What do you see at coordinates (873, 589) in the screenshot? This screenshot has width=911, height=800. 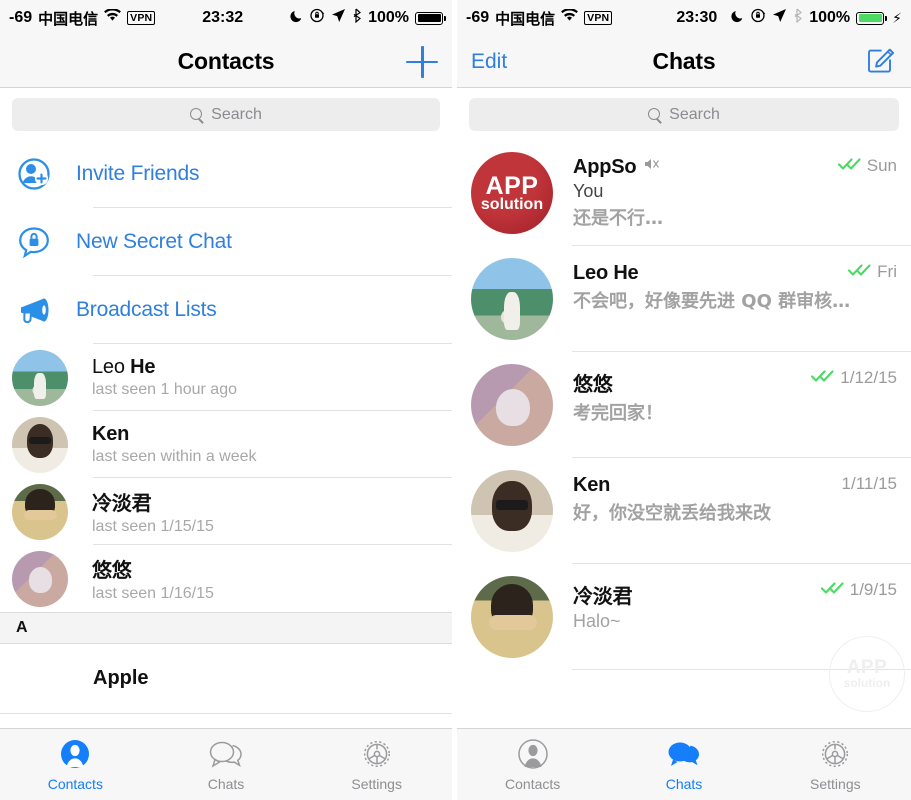 I see `chat-date: 1/9/15` at bounding box center [873, 589].